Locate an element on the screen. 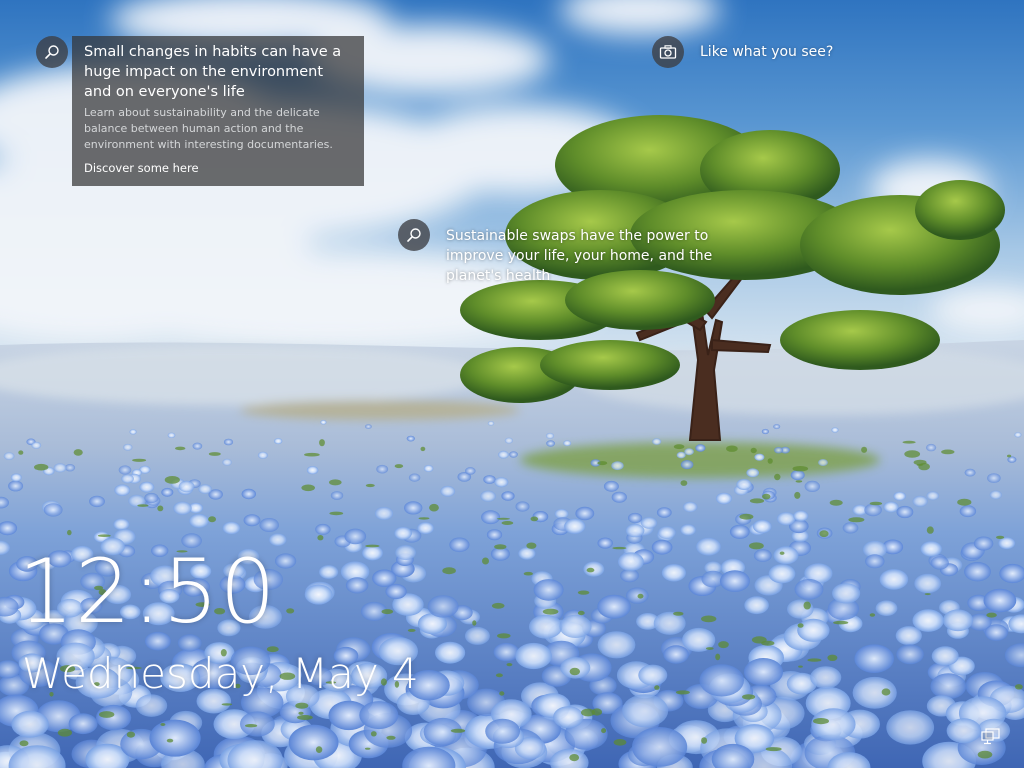  clock-date: Wednesday, May 4 is located at coordinates (220, 673).